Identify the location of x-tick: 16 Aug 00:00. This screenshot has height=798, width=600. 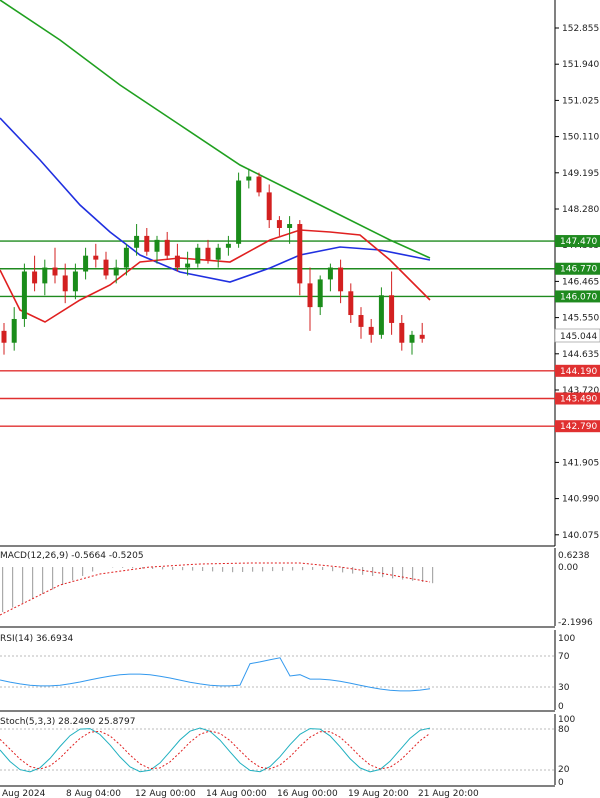
(307, 793).